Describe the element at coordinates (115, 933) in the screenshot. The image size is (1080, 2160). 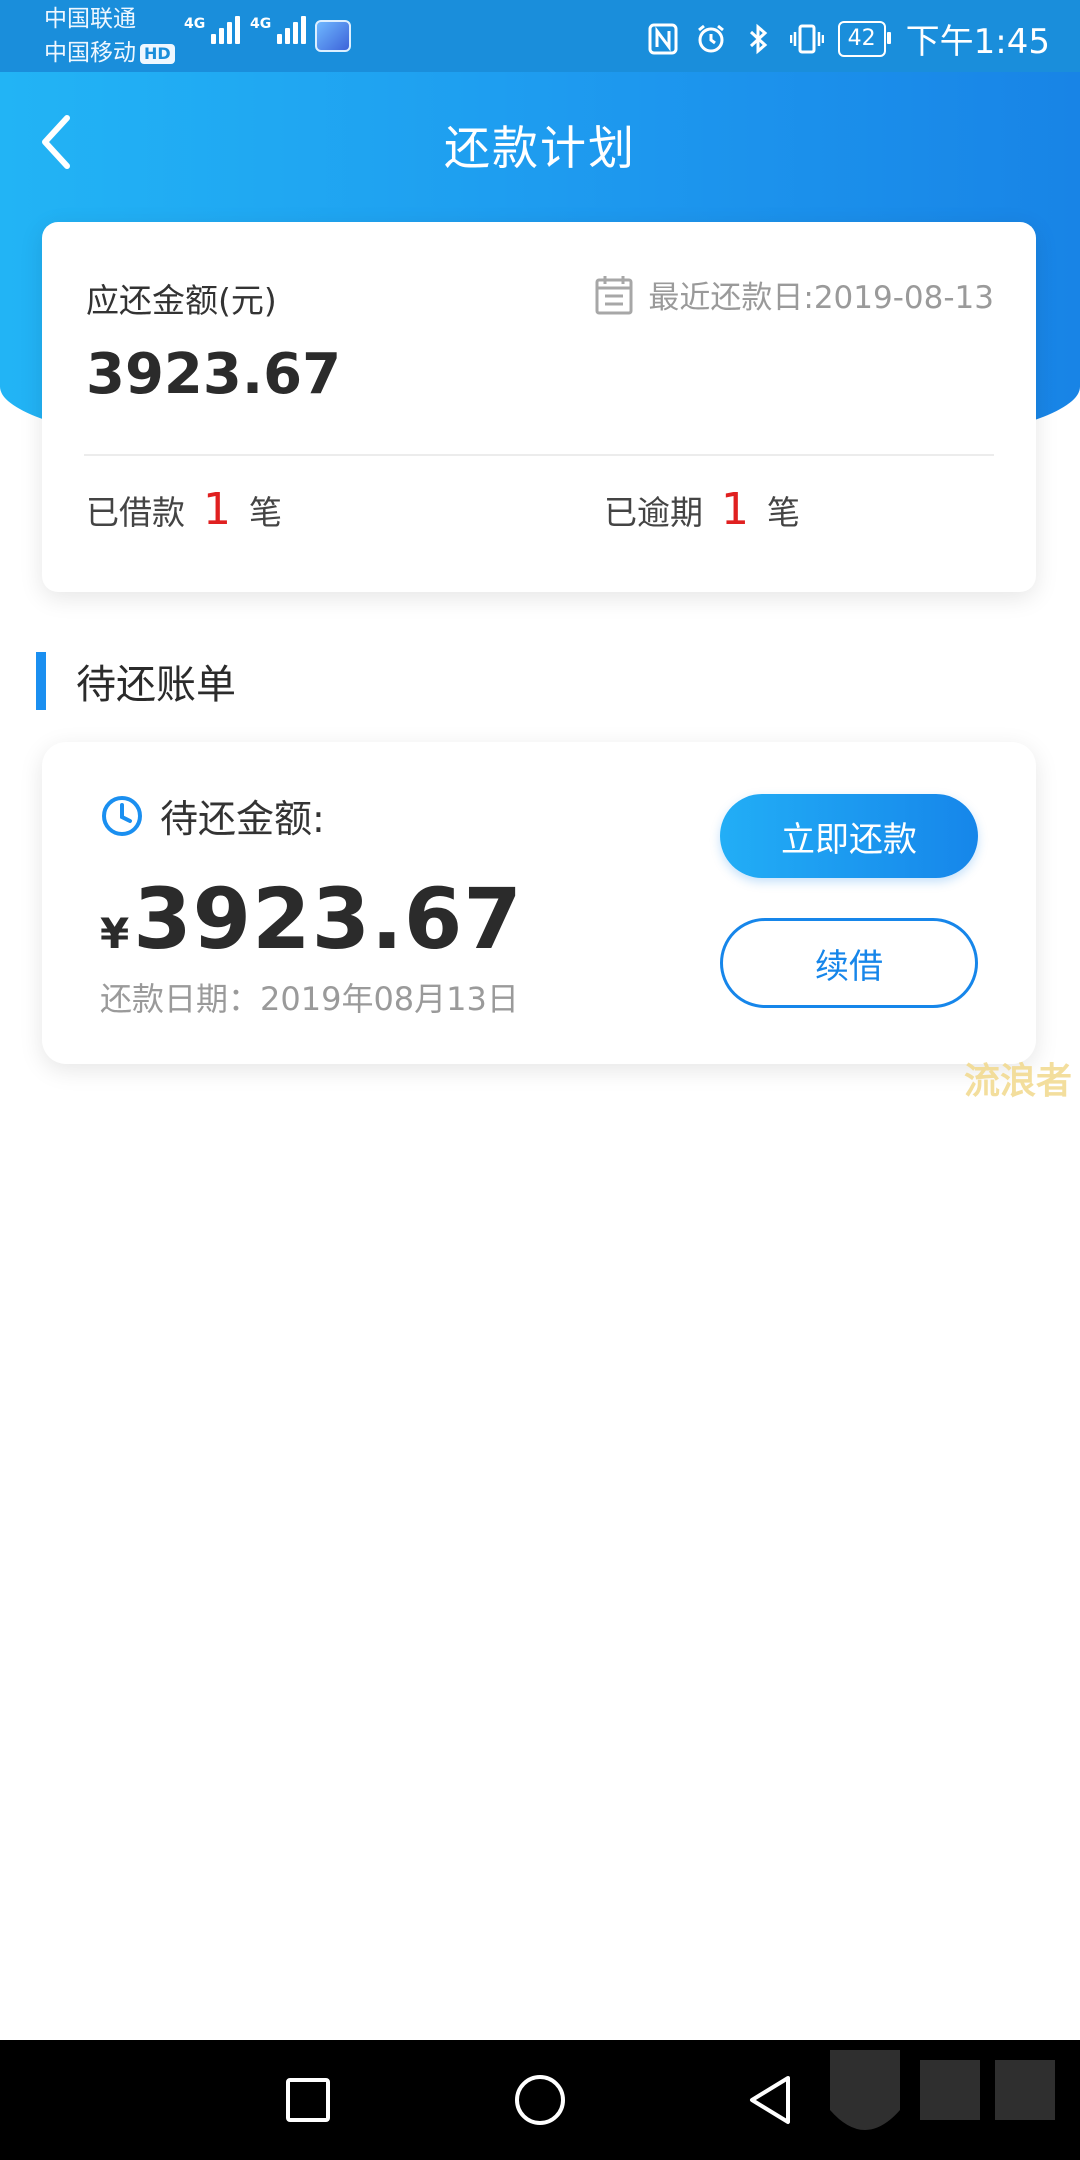
I see `currency-symbol: ¥` at that location.